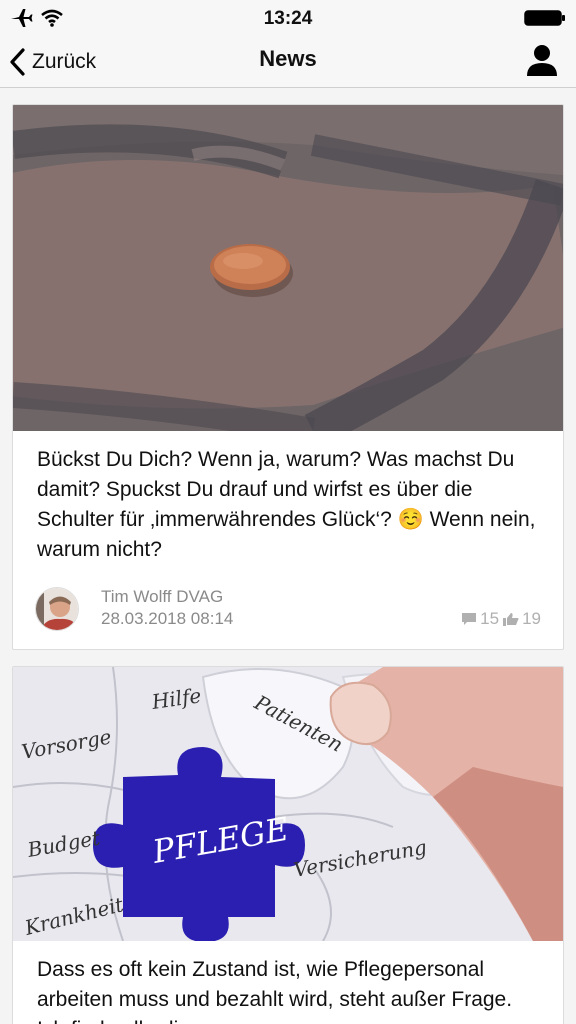 This screenshot has height=1024, width=576. What do you see at coordinates (469, 619) in the screenshot?
I see `comment-icon` at bounding box center [469, 619].